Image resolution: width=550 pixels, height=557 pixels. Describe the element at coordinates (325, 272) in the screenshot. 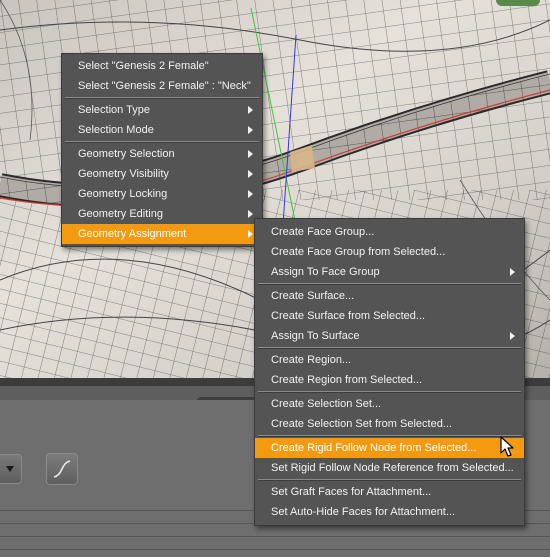

I see `menu-item-label: Assign To Face Group` at that location.